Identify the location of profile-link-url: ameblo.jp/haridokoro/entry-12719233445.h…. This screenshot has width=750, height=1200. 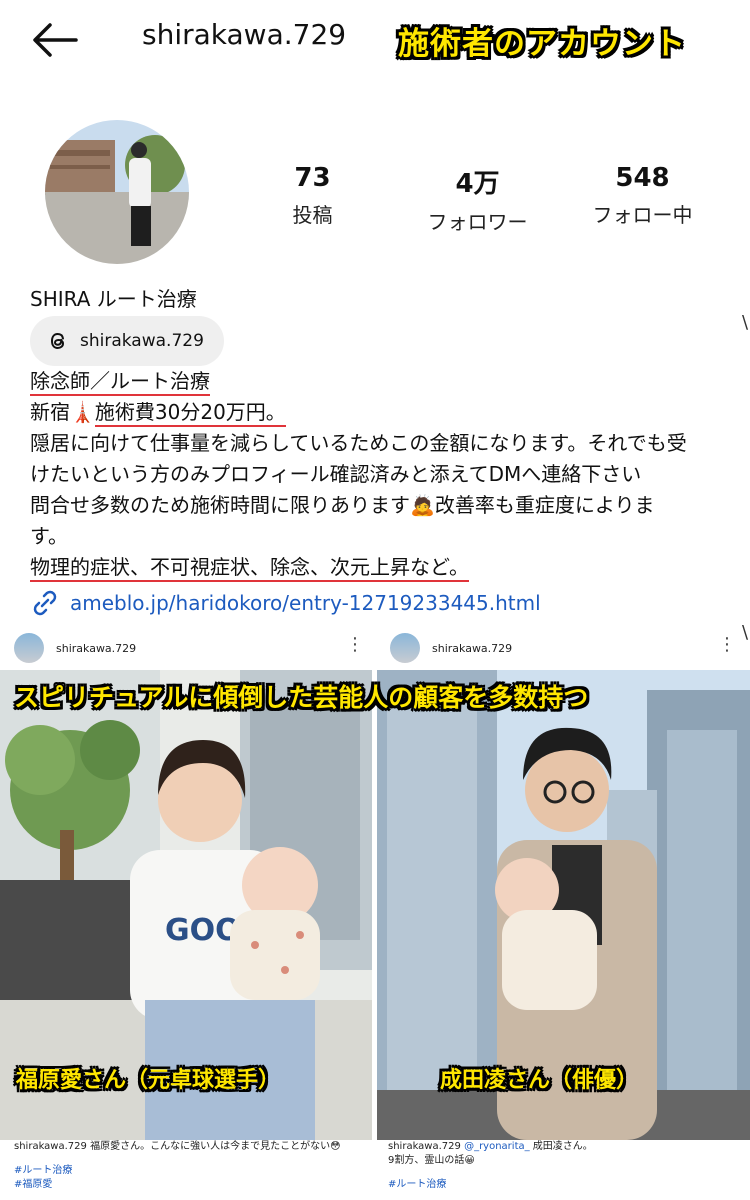
(305, 603).